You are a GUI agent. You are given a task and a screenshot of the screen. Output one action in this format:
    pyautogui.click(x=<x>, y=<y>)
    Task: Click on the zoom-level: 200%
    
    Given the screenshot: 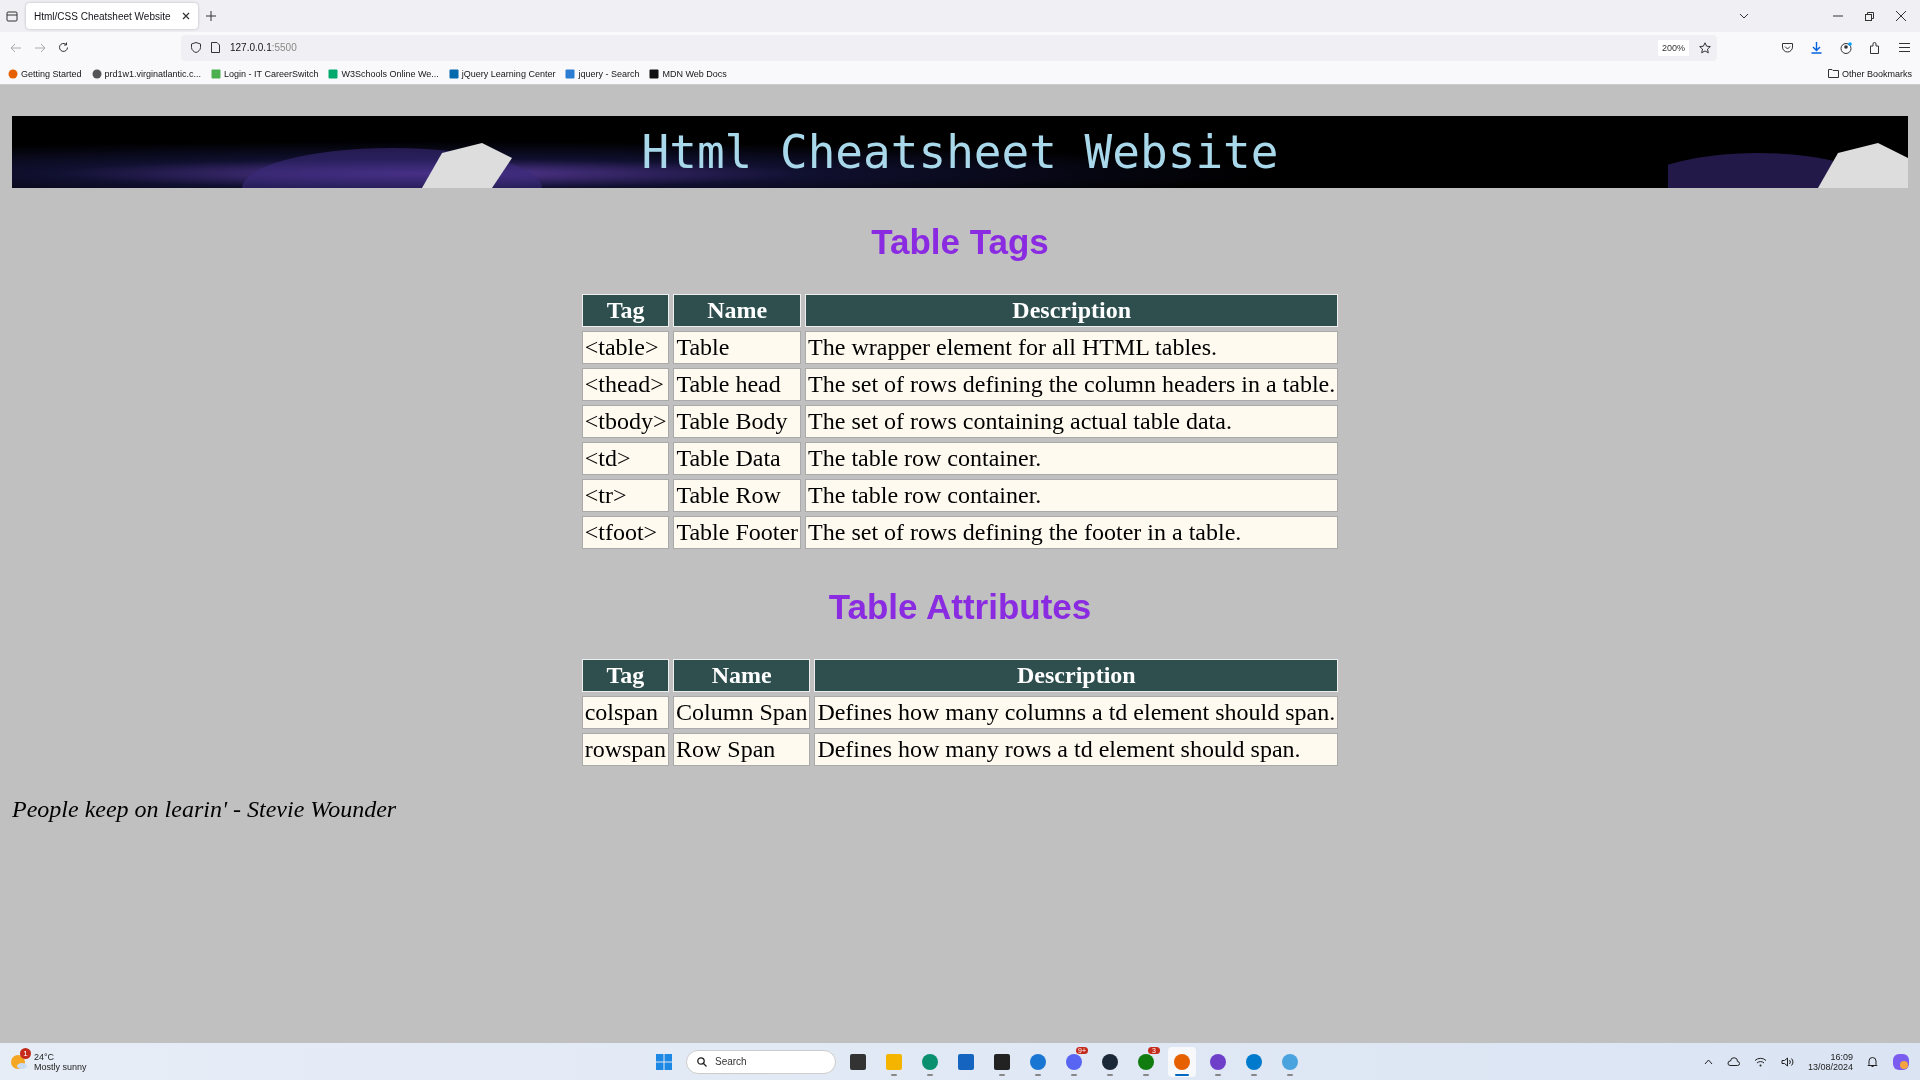 What is the action you would take?
    pyautogui.click(x=1673, y=47)
    